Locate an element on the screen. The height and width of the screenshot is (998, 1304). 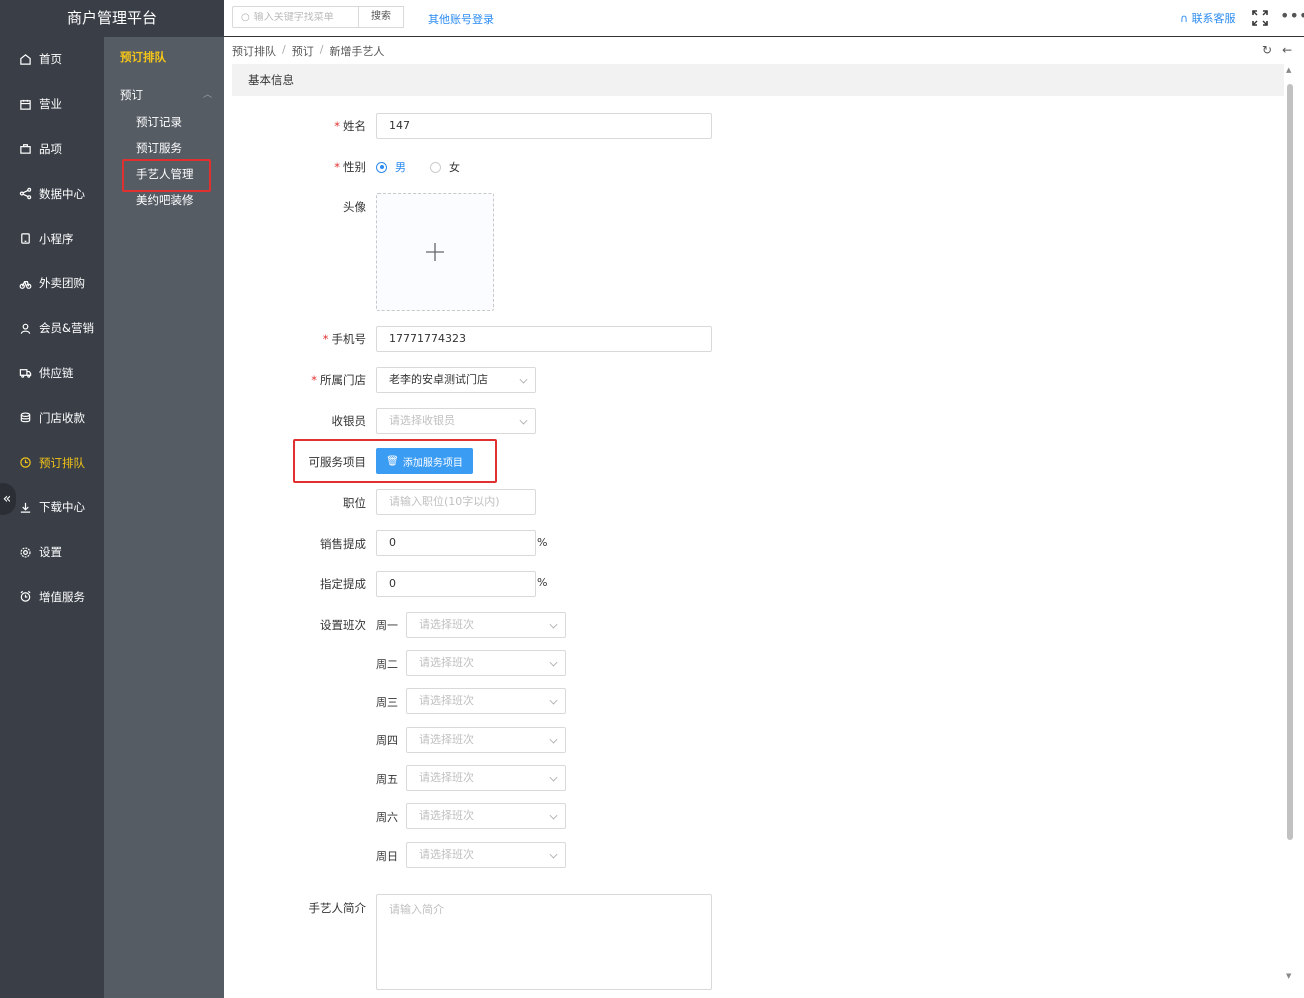
download-icon is located at coordinates (25, 507).